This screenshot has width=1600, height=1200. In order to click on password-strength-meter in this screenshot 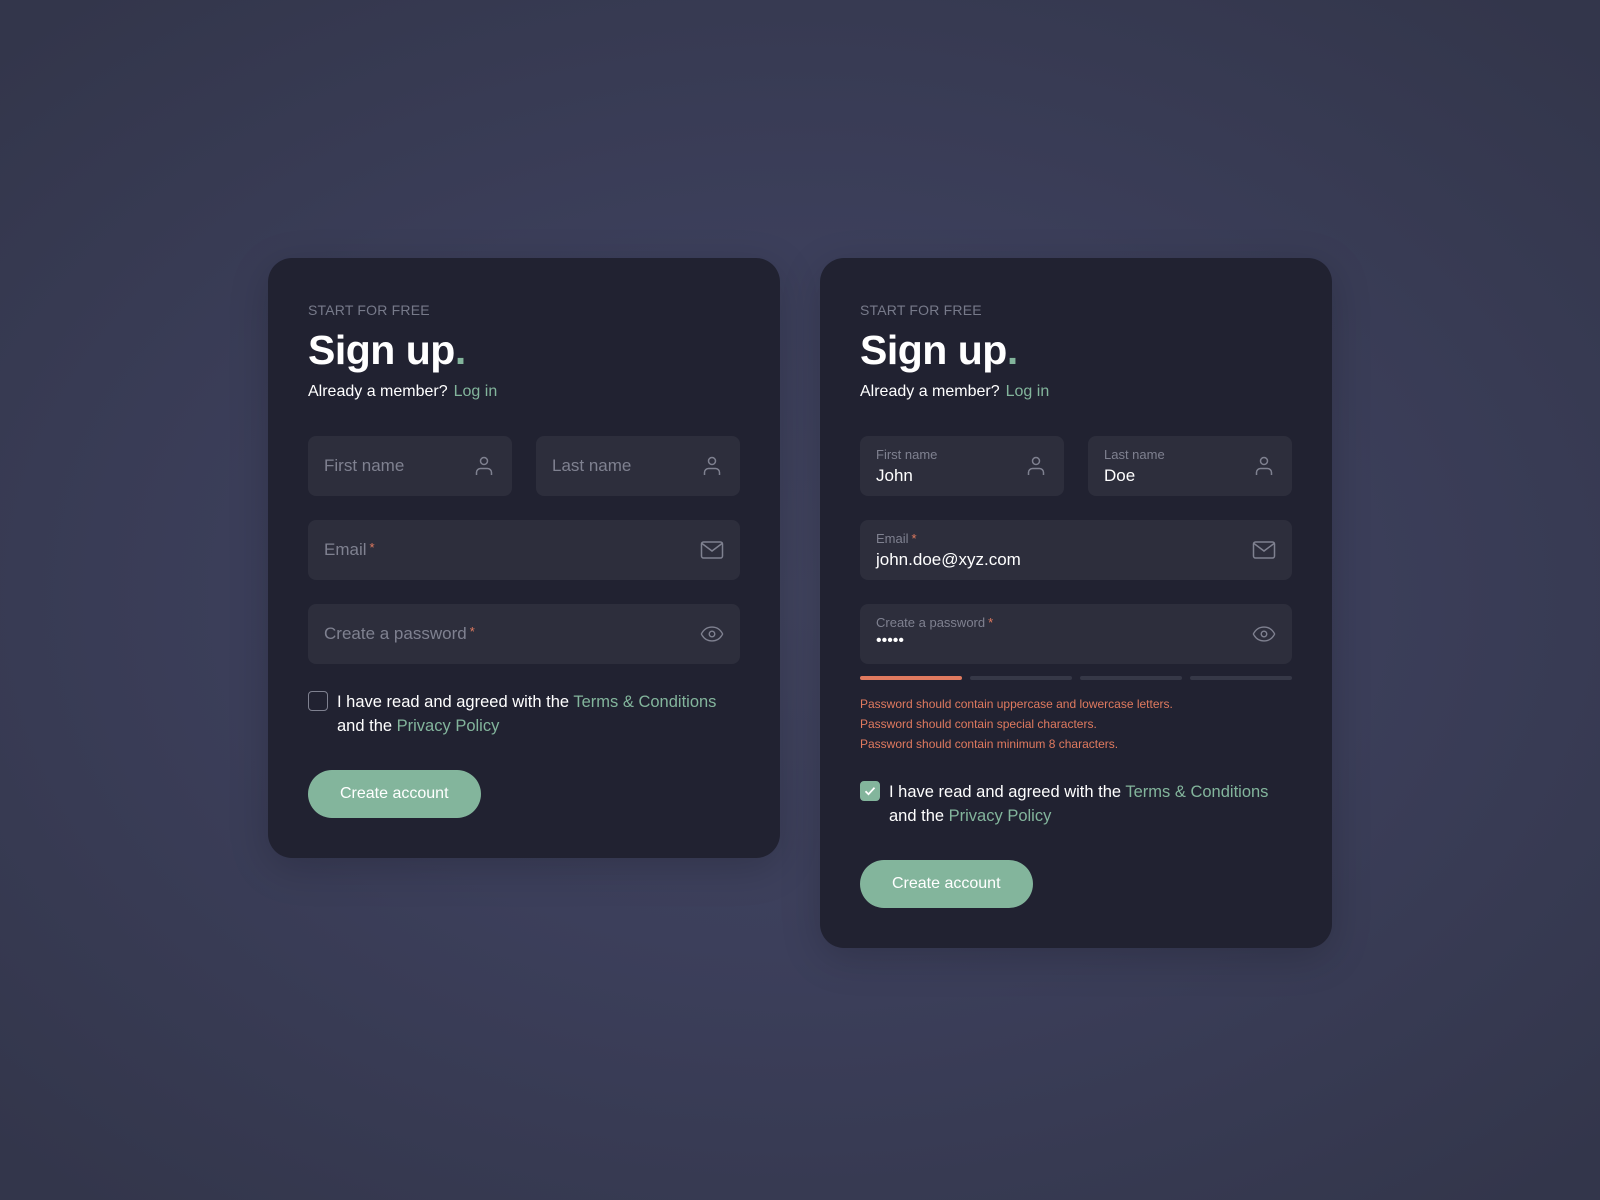, I will do `click(1076, 678)`.